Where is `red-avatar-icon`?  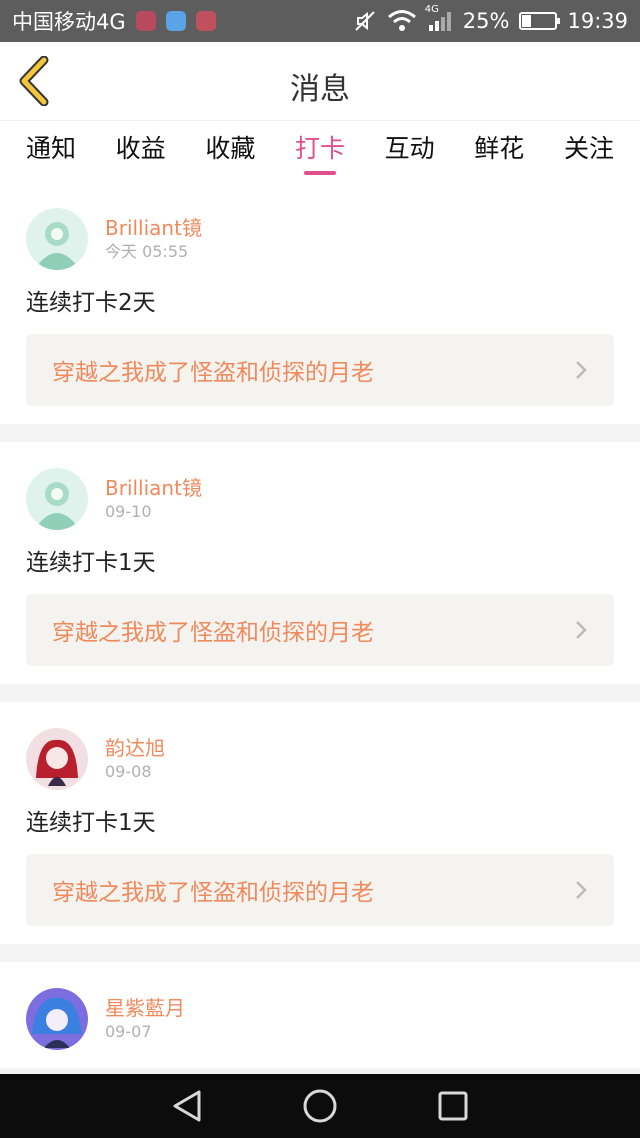
red-avatar-icon is located at coordinates (57, 759).